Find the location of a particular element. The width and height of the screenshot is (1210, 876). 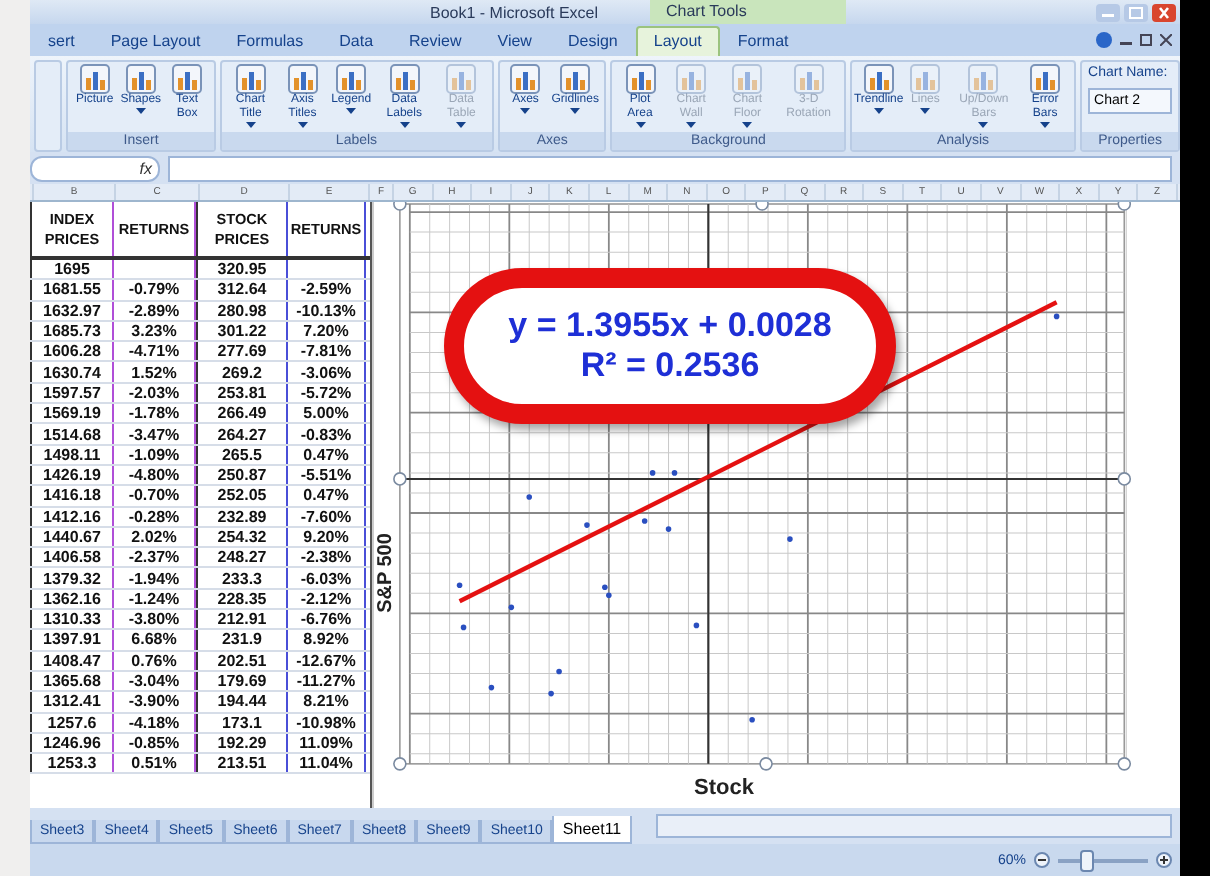

zoom-out-icon is located at coordinates (1042, 860).